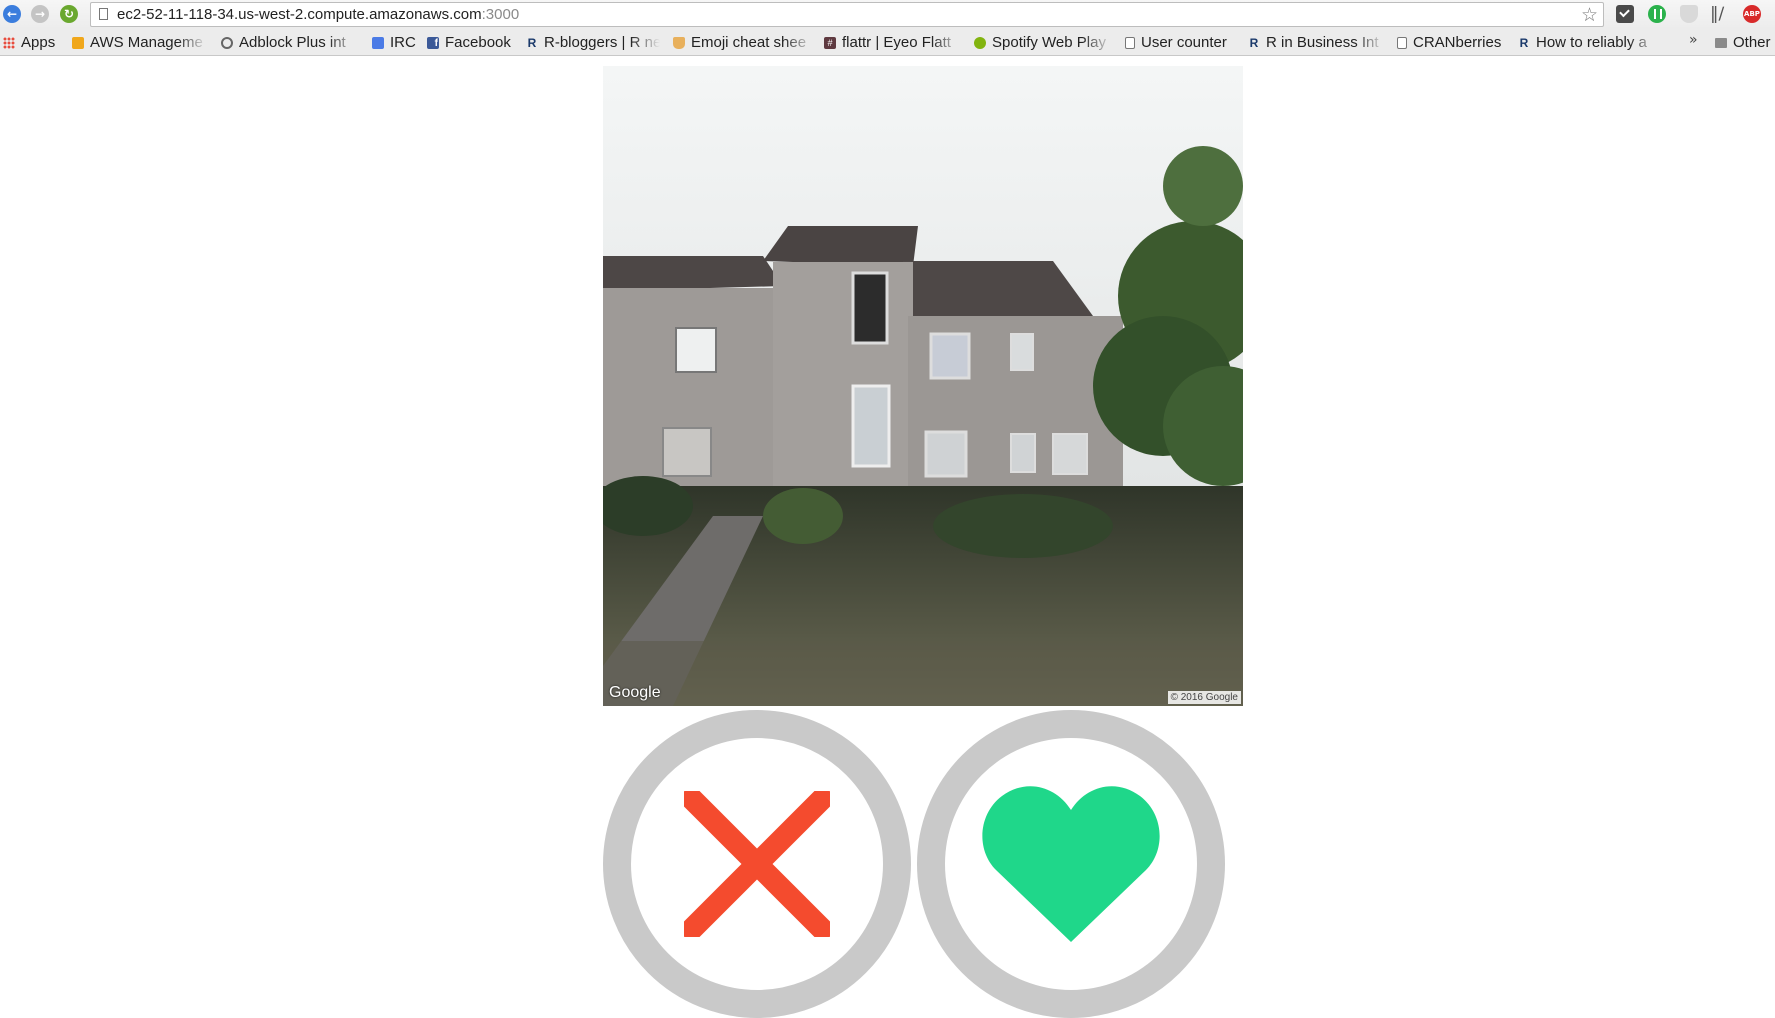  What do you see at coordinates (1625, 14) in the screenshot?
I see `pocket-icon` at bounding box center [1625, 14].